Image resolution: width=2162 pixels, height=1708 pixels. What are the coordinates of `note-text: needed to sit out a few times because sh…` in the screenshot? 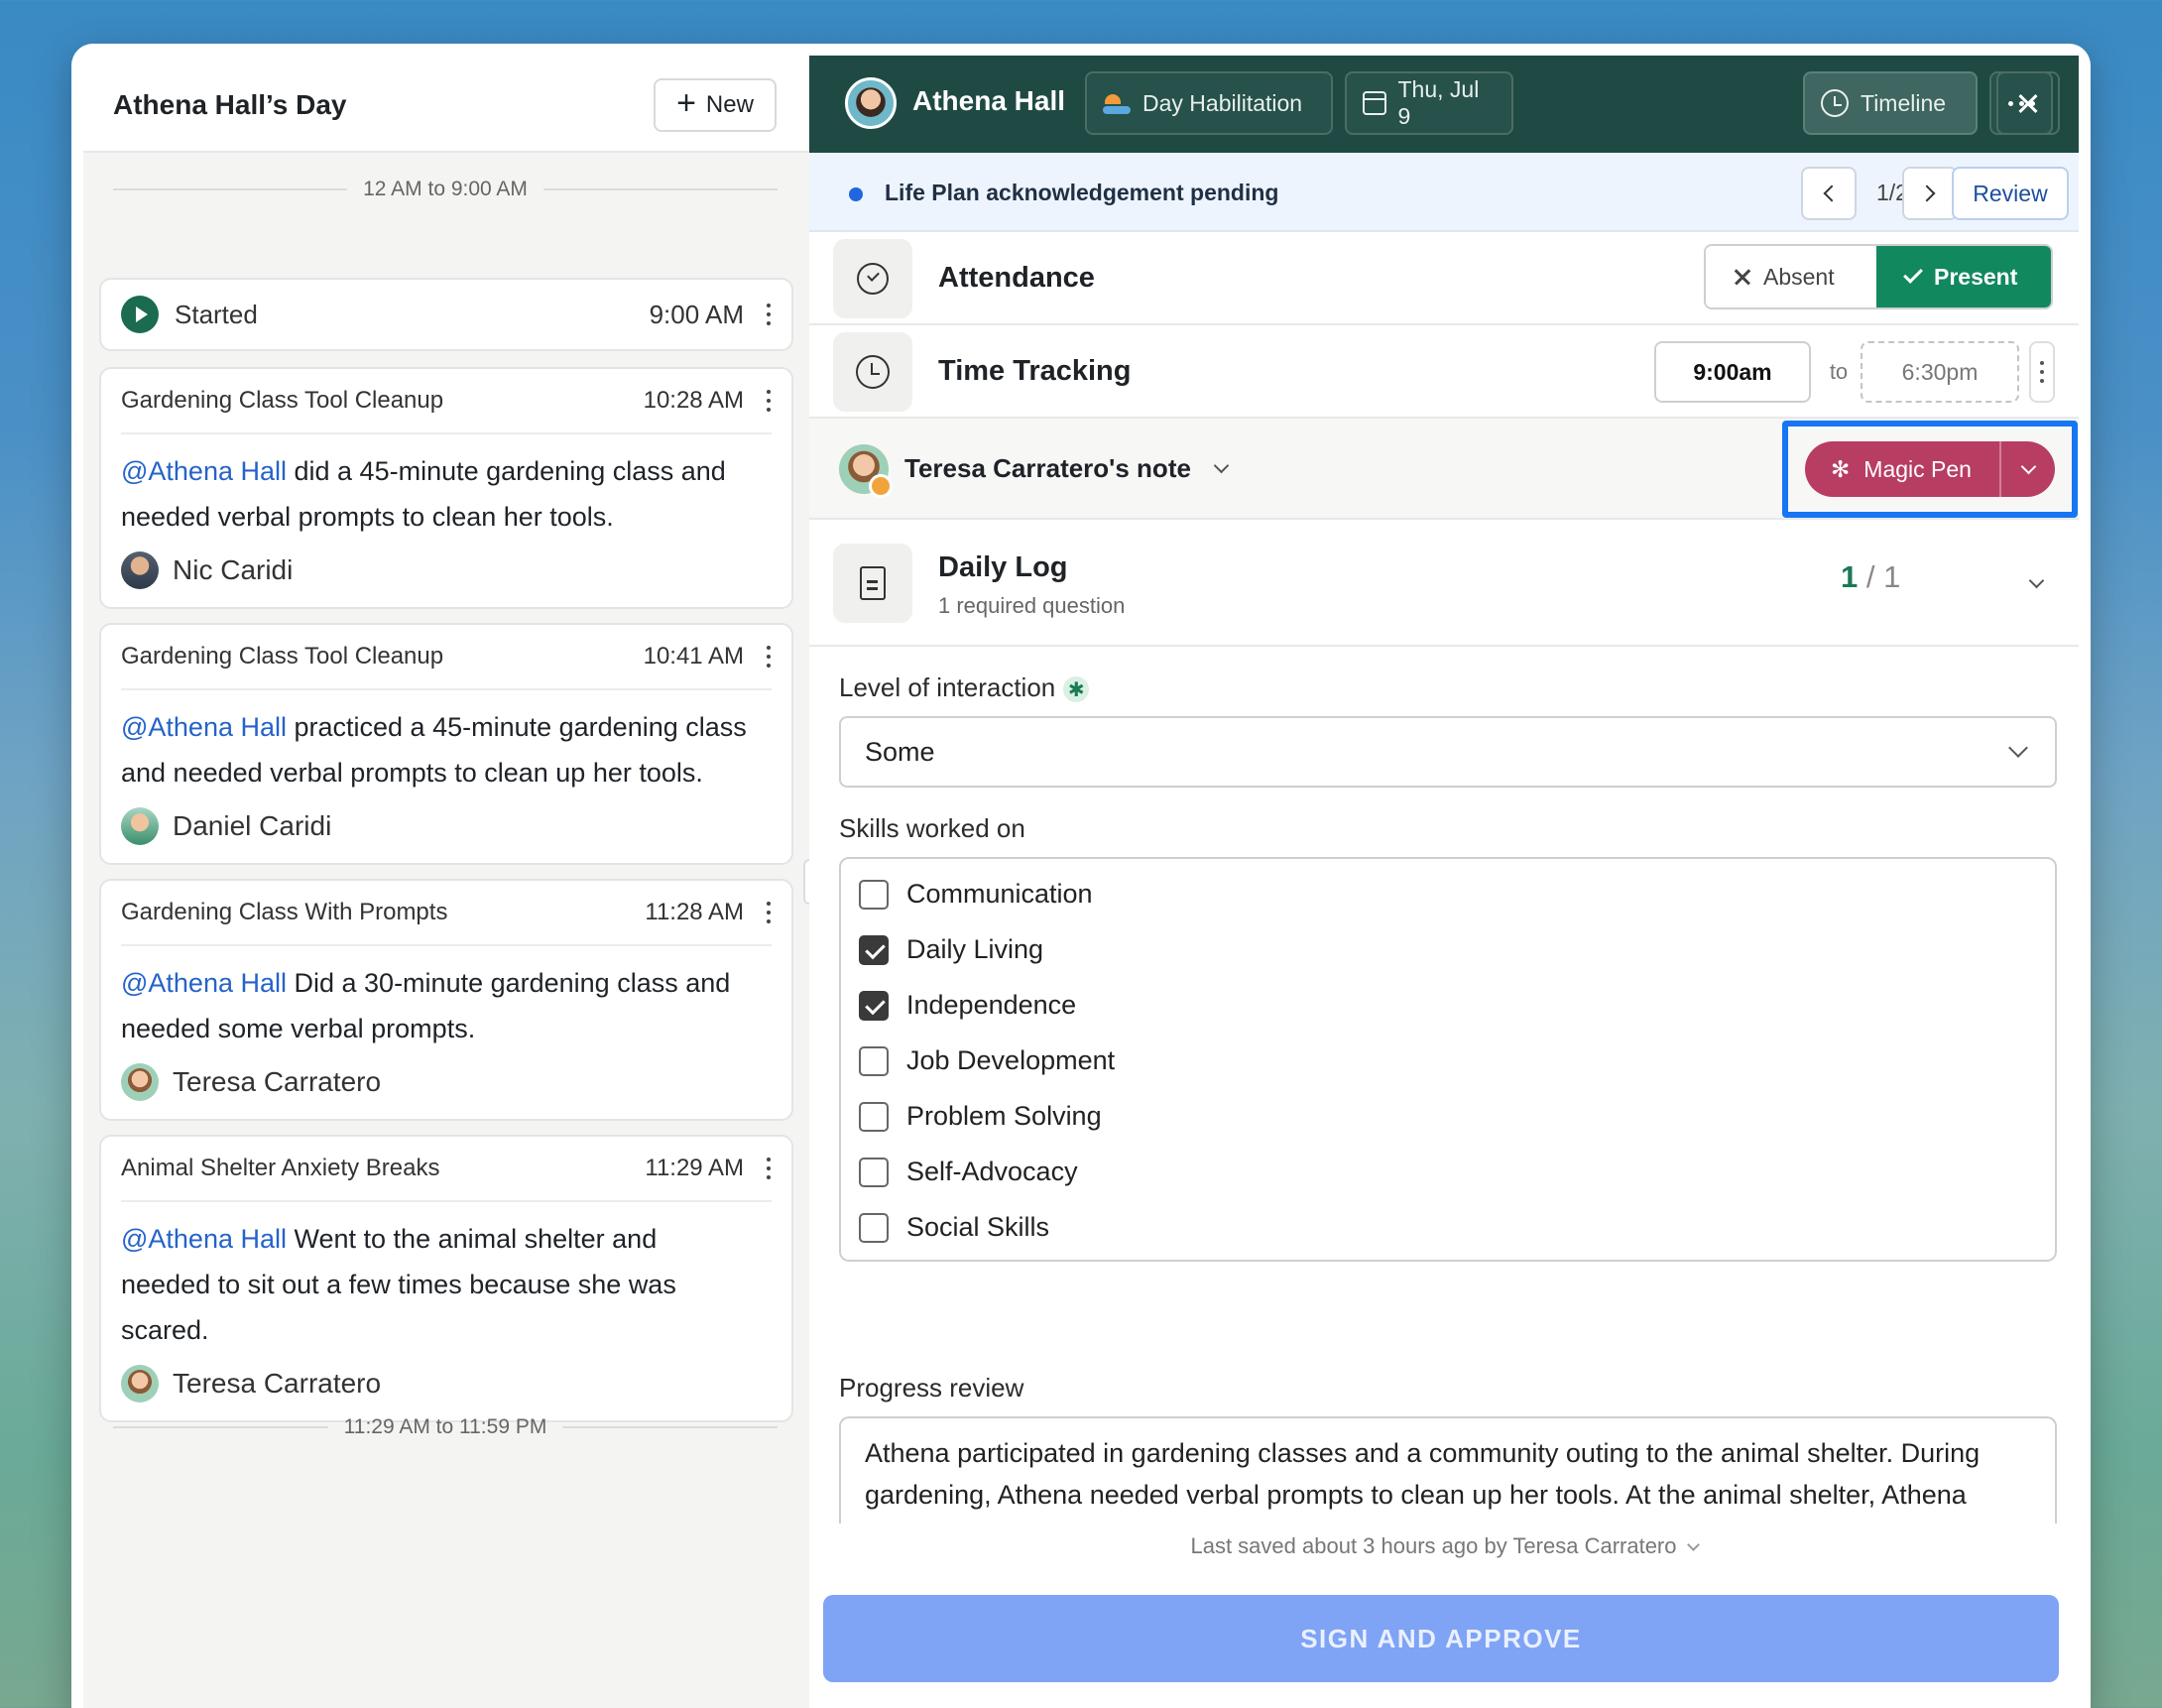 It's located at (399, 1284).